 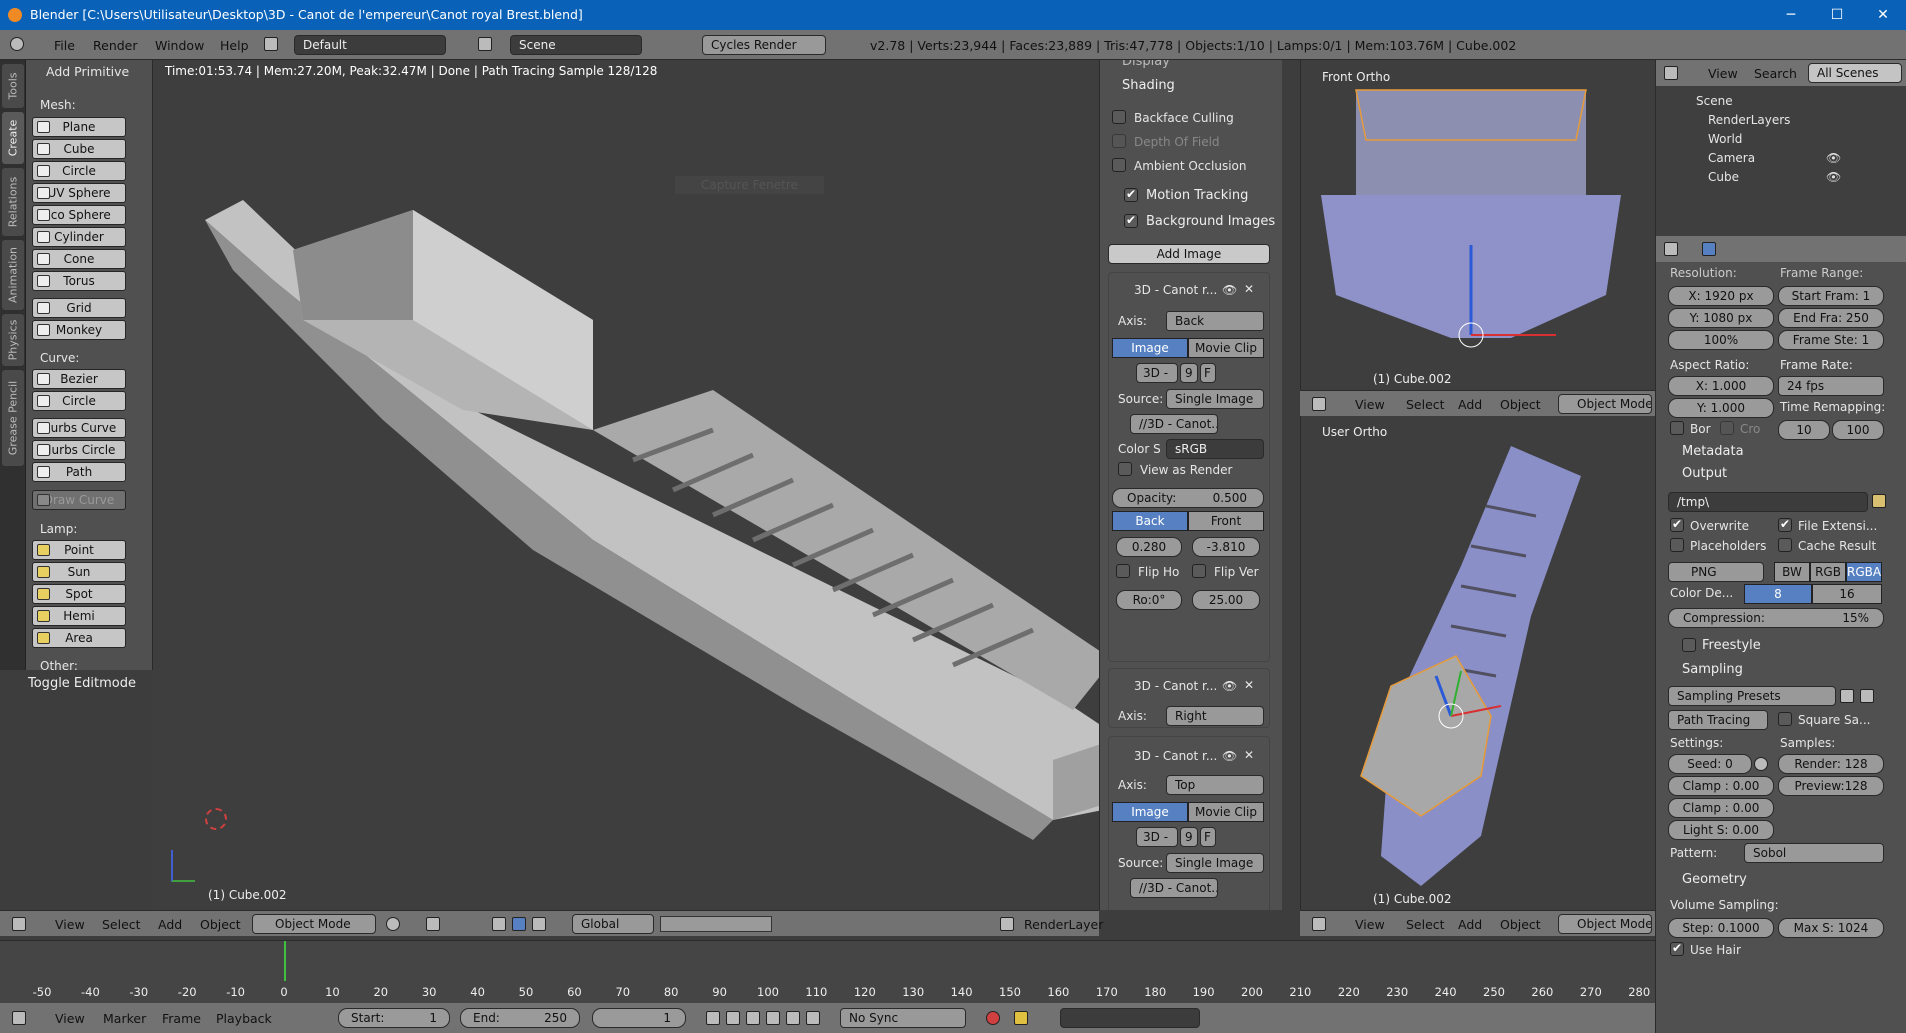 What do you see at coordinates (1721, 296) in the screenshot?
I see `resolution-x: X: 1920 px` at bounding box center [1721, 296].